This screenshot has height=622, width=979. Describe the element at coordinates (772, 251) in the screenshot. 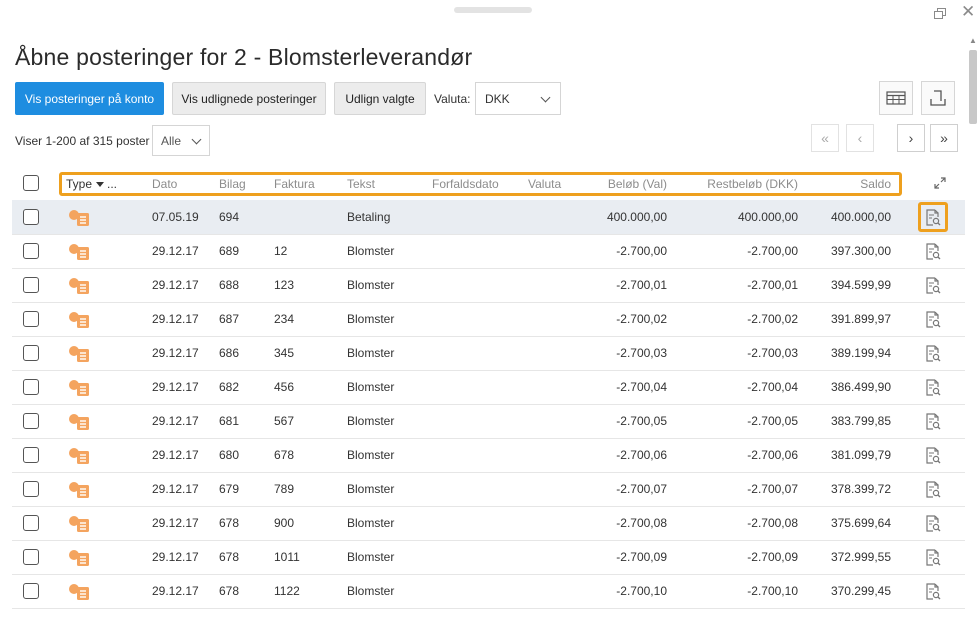

I see `cell-remaining: -2.700,00` at that location.